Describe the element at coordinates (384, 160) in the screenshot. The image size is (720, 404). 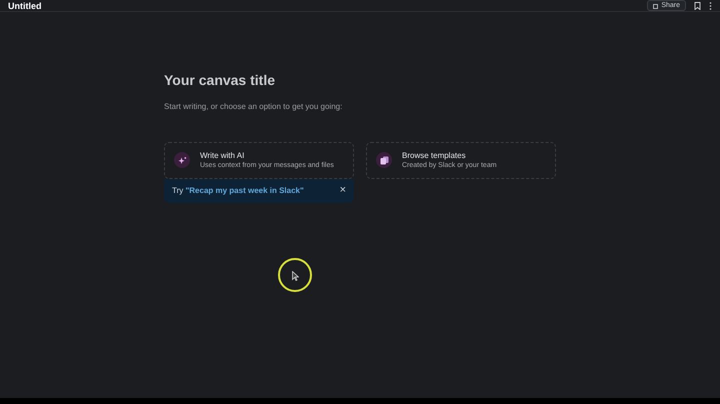
I see `pages-icon` at that location.